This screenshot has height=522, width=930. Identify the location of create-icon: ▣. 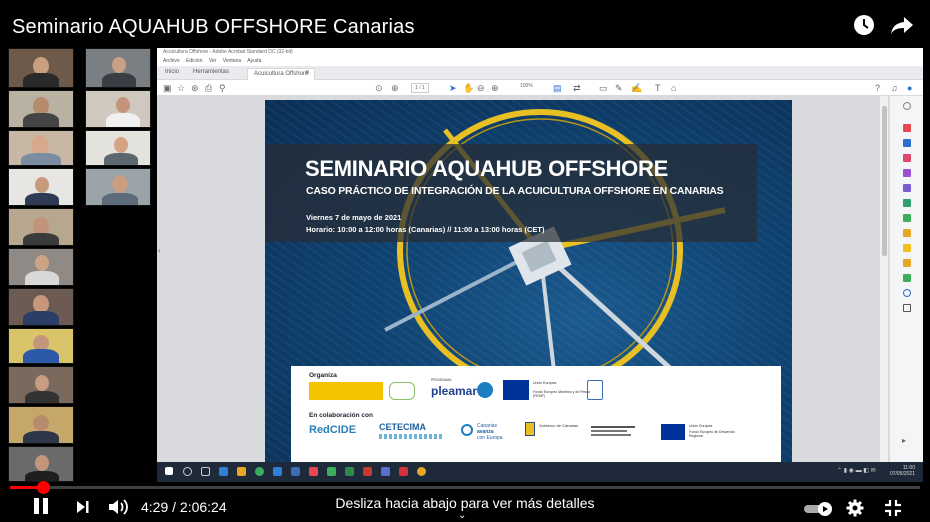
(167, 88).